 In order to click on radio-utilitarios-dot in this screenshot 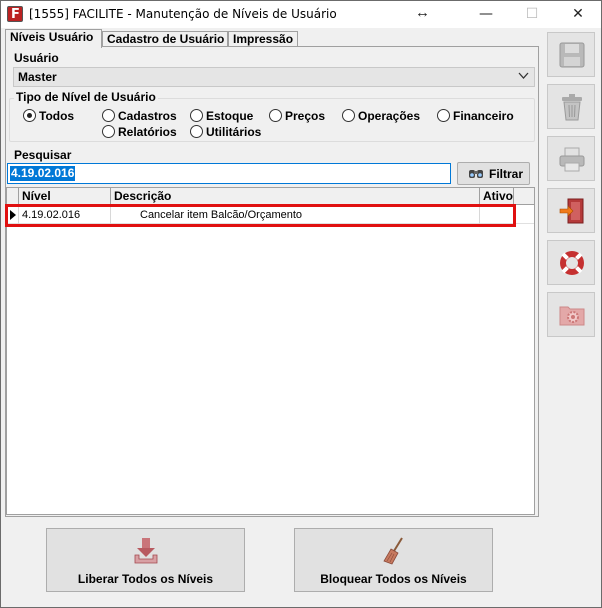, I will do `click(196, 131)`.